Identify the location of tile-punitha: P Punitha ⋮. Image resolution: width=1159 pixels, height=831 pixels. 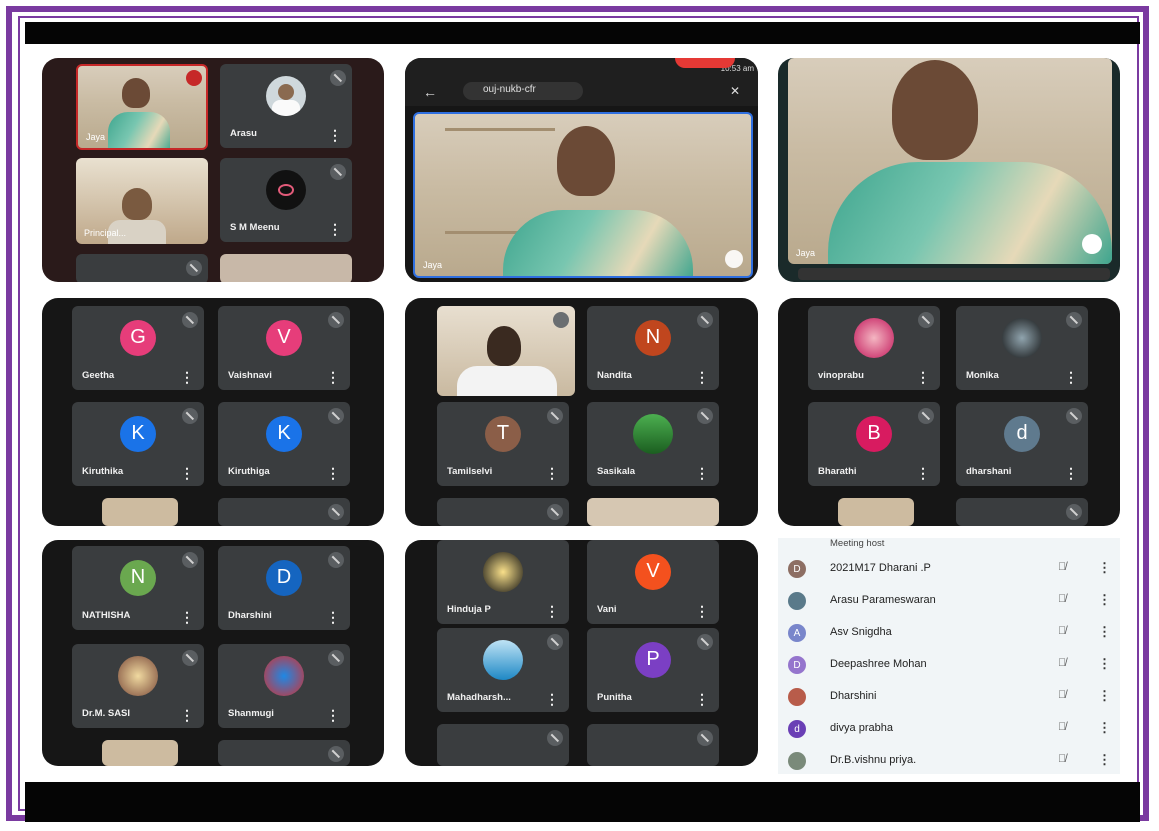
(653, 670).